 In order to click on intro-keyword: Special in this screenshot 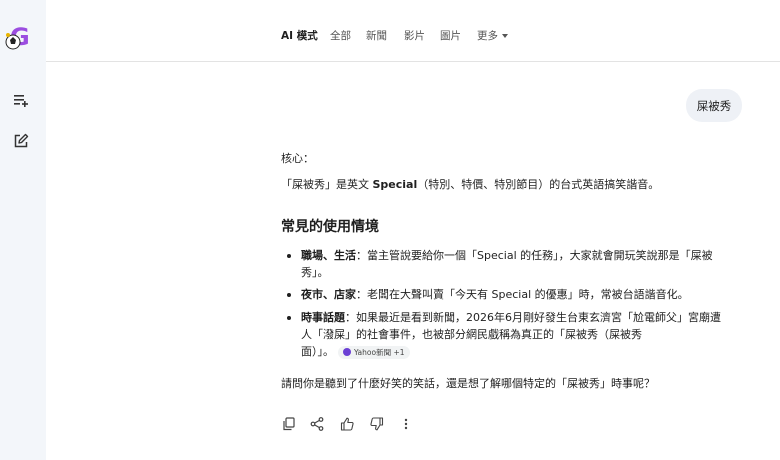, I will do `click(395, 184)`.